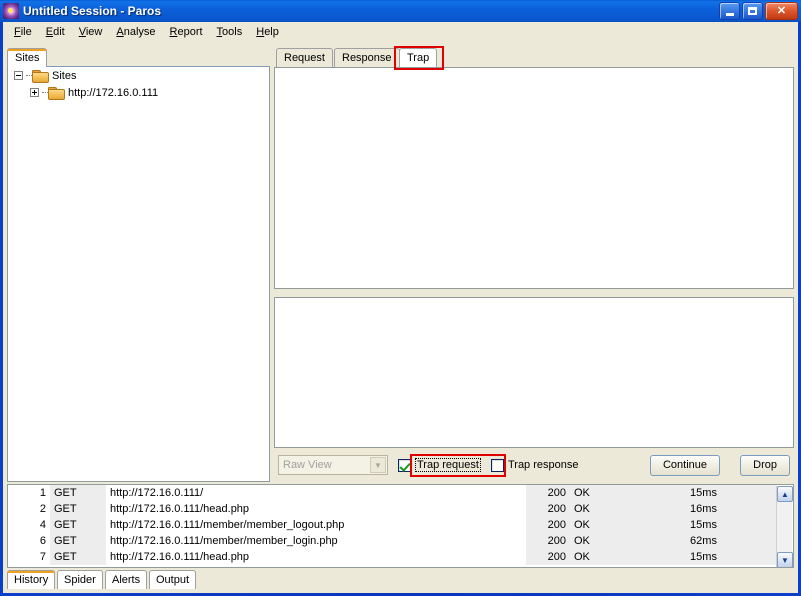  Describe the element at coordinates (400, 11) in the screenshot. I see `title-bar: Untitled Session - Paros ✕` at that location.